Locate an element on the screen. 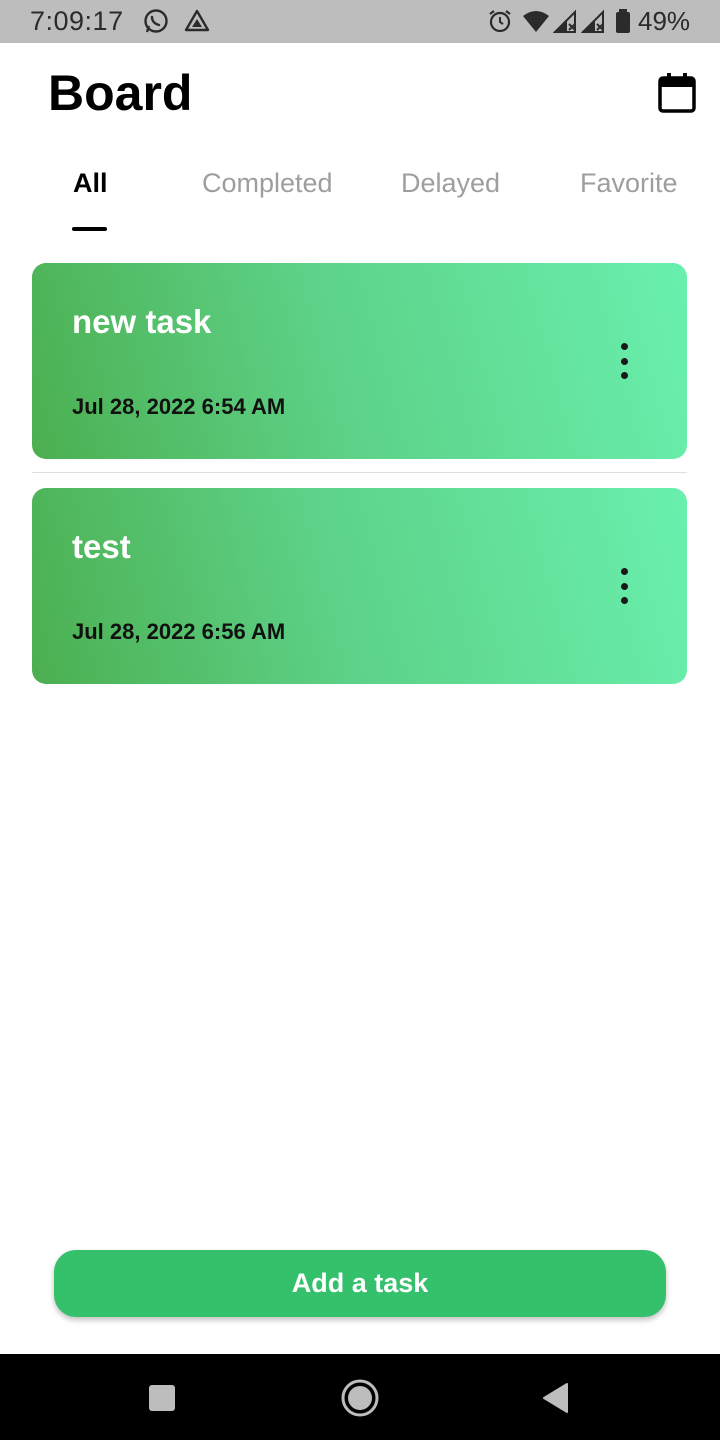  status-time: 7:09:17 is located at coordinates (77, 21).